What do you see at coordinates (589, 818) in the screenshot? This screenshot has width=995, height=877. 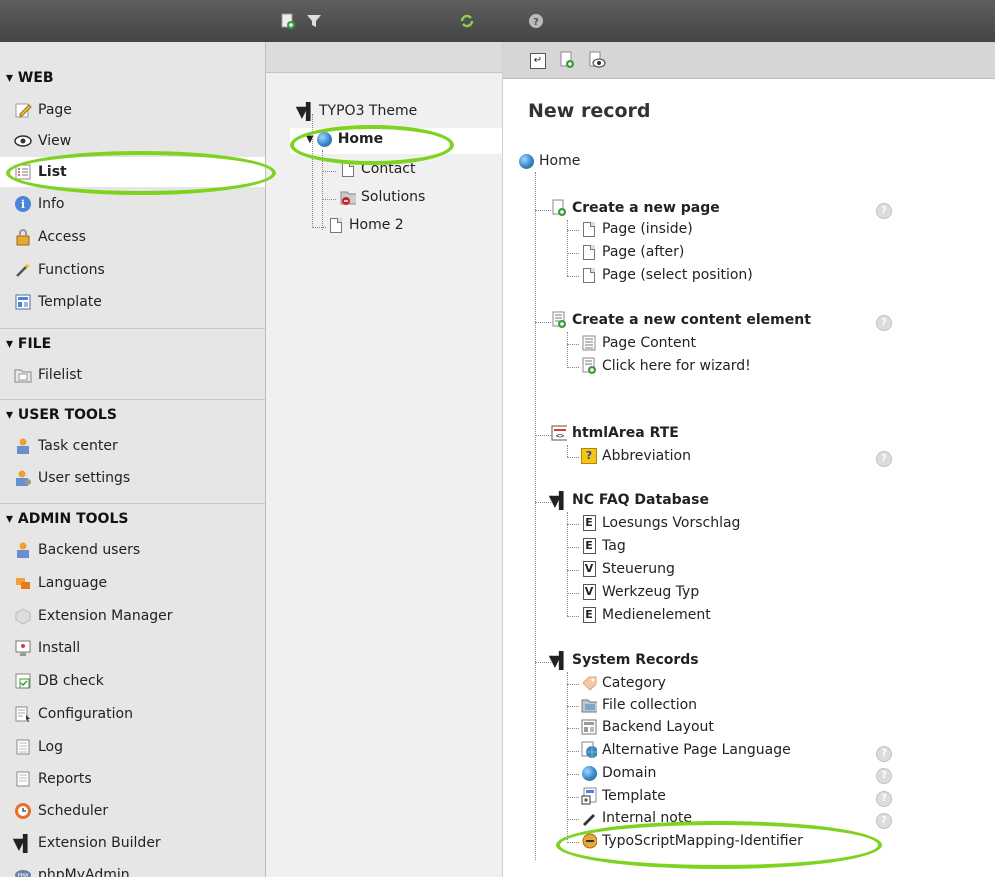 I see `note-icon` at bounding box center [589, 818].